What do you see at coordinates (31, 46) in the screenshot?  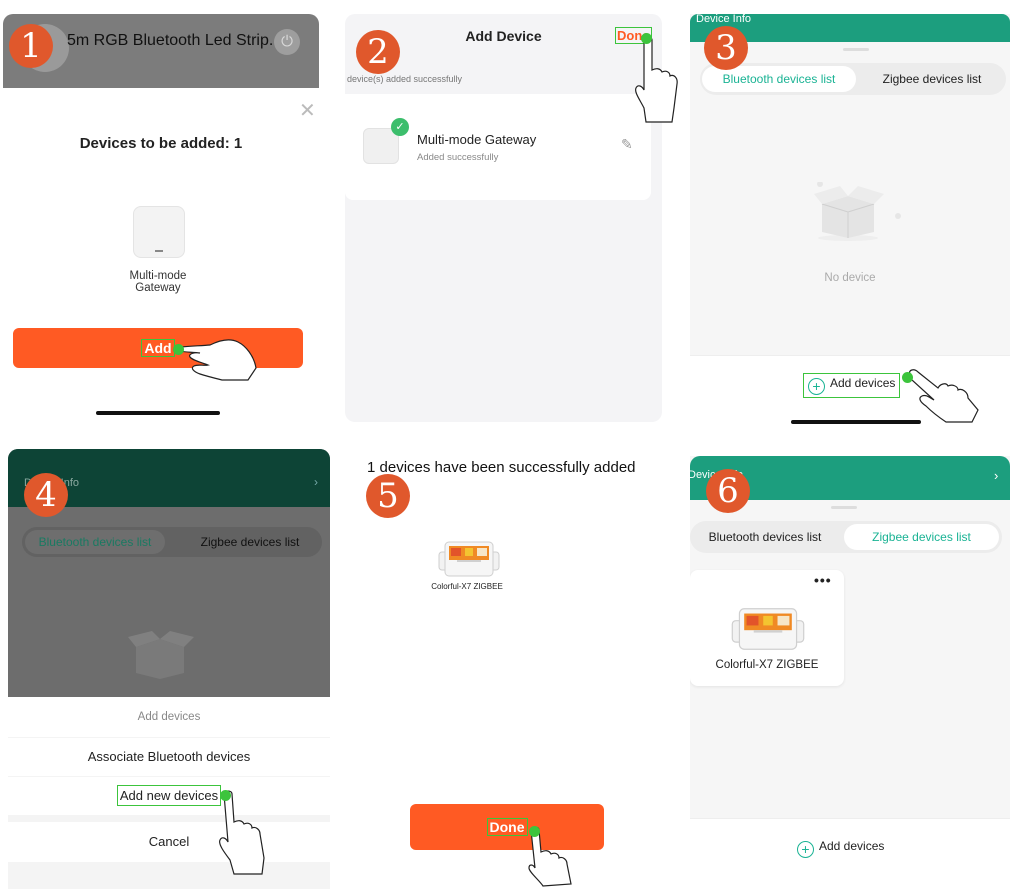 I see `step-badge-1: 1` at bounding box center [31, 46].